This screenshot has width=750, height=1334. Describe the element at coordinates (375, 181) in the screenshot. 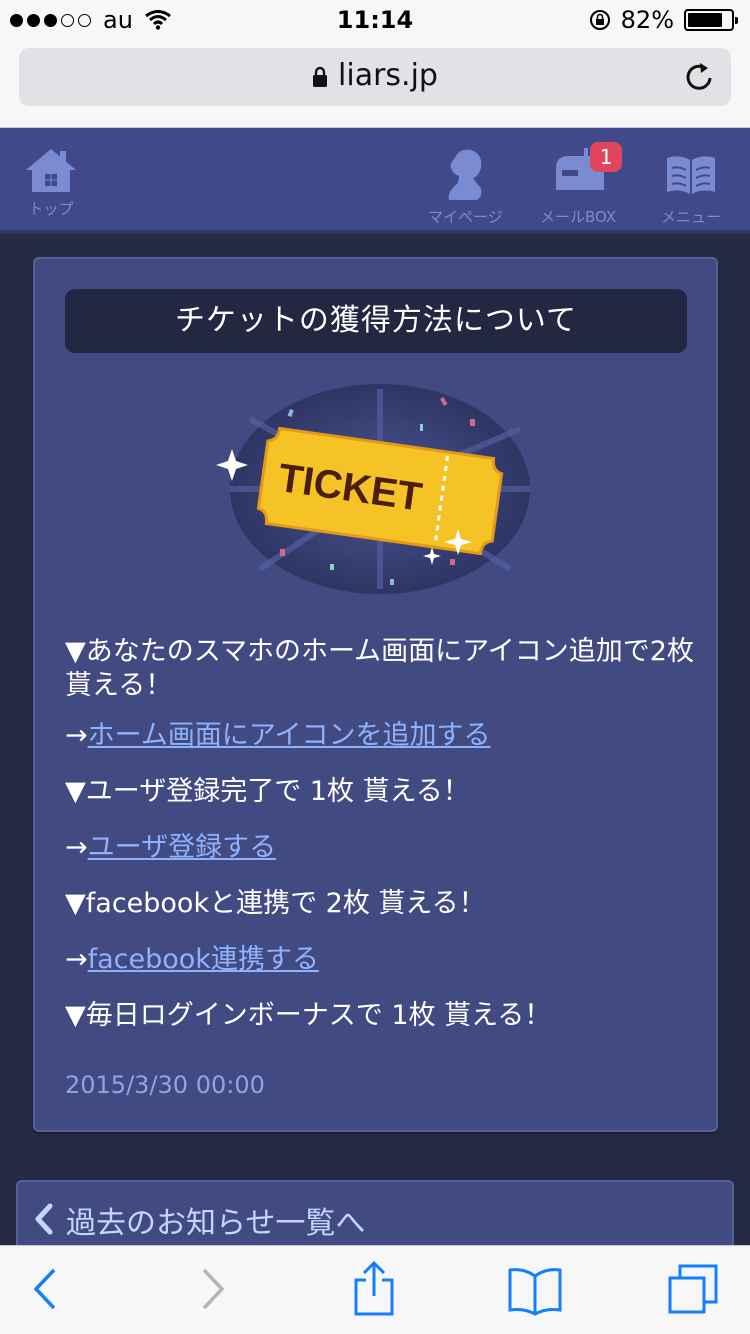

I see `site-header: トップ マイページ メールBOX 1 メニュー` at that location.